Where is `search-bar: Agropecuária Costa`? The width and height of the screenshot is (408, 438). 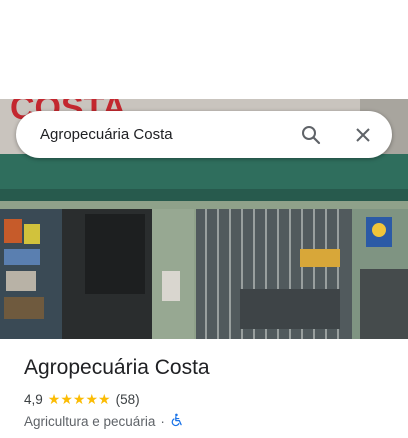 search-bar: Agropecuária Costa is located at coordinates (204, 134).